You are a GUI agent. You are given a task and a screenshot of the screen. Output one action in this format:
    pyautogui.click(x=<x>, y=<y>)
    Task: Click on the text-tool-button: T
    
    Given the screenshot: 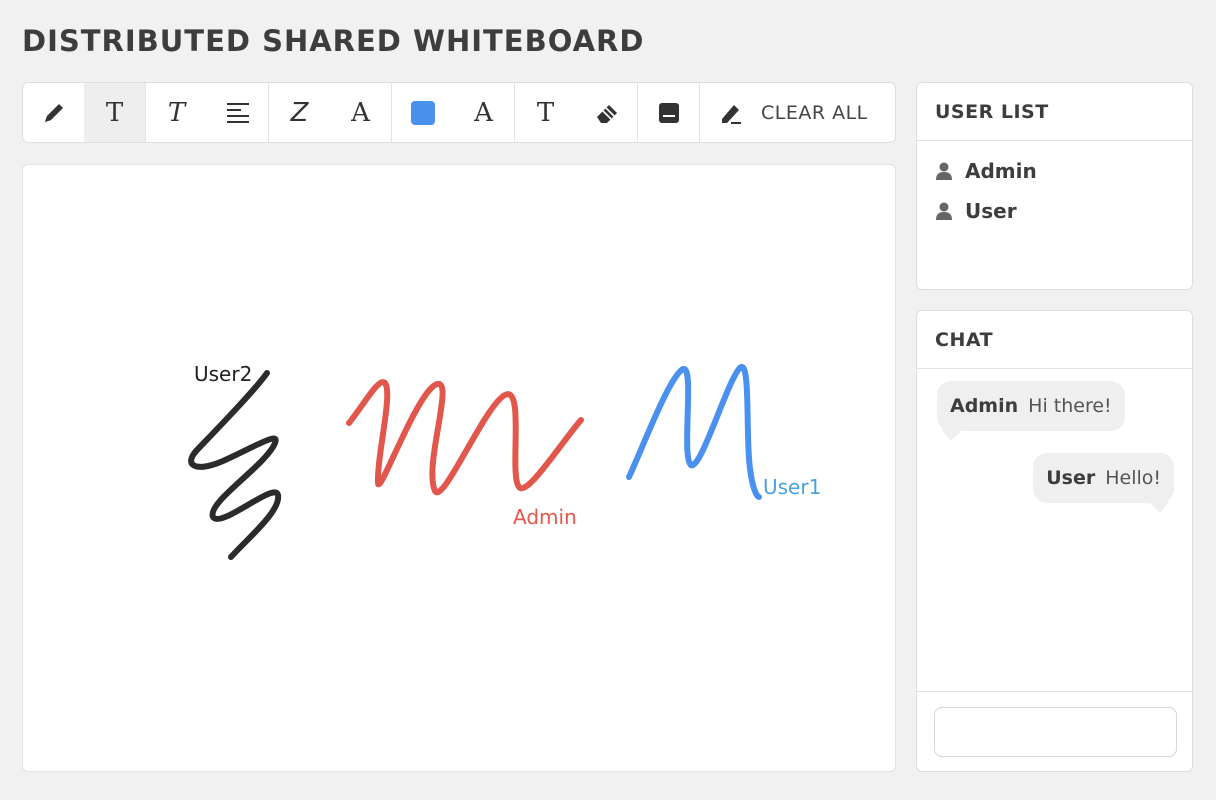 What is the action you would take?
    pyautogui.click(x=114, y=112)
    